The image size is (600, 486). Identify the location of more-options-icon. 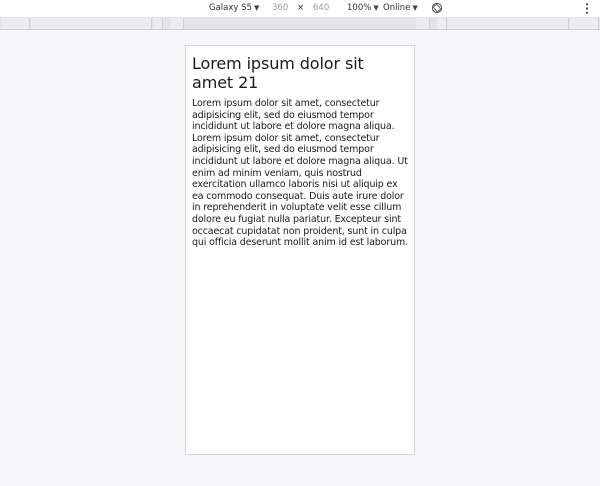
(587, 8).